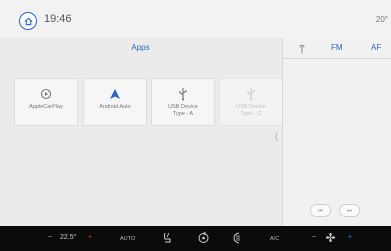  I want to click on tile-label: USB Device Type - C, so click(251, 110).